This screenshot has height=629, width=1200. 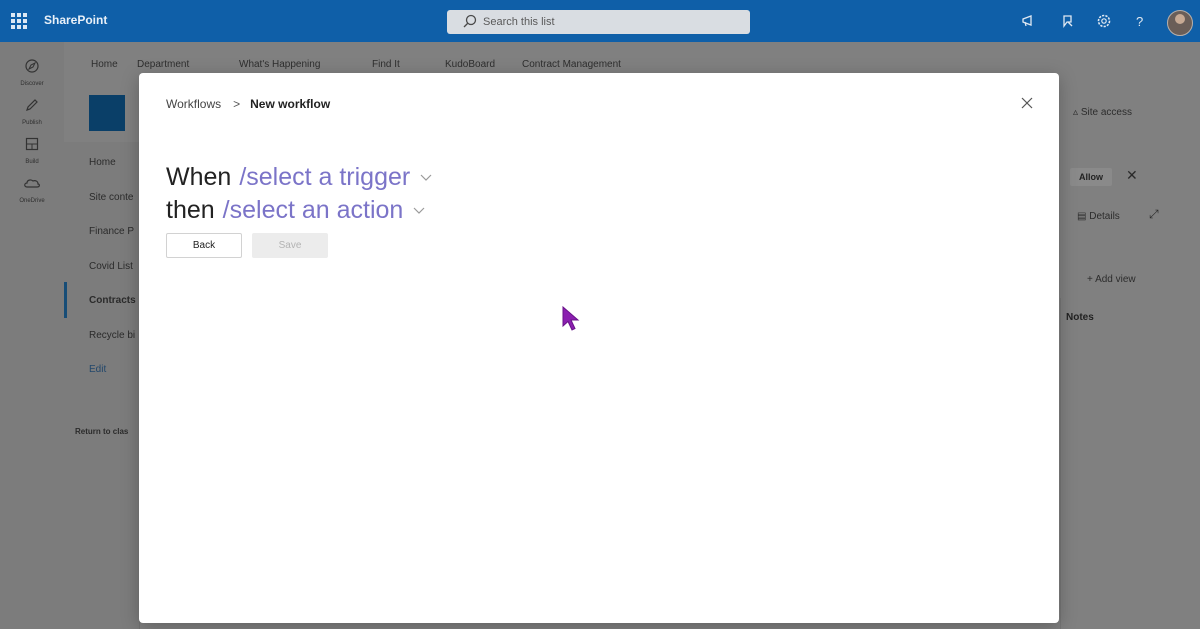 I want to click on rail-label: Build, so click(x=32, y=162).